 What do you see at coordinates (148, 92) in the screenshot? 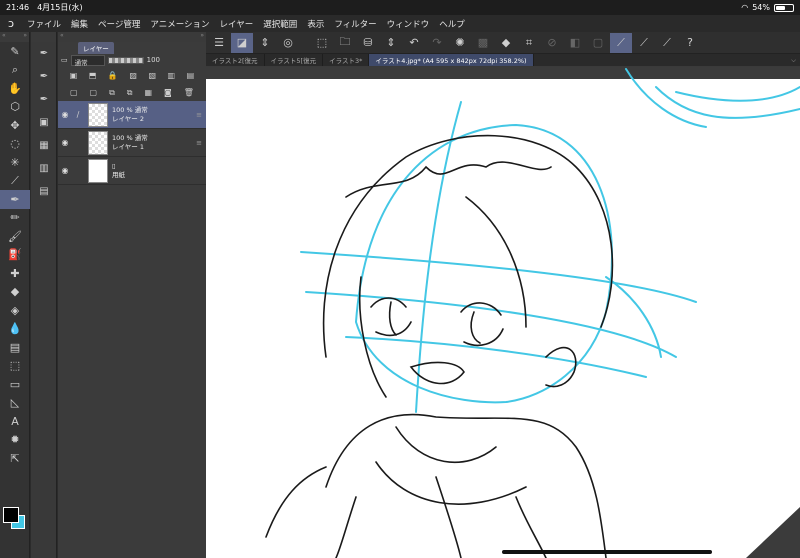
I see `merge-icon: ▦` at bounding box center [148, 92].